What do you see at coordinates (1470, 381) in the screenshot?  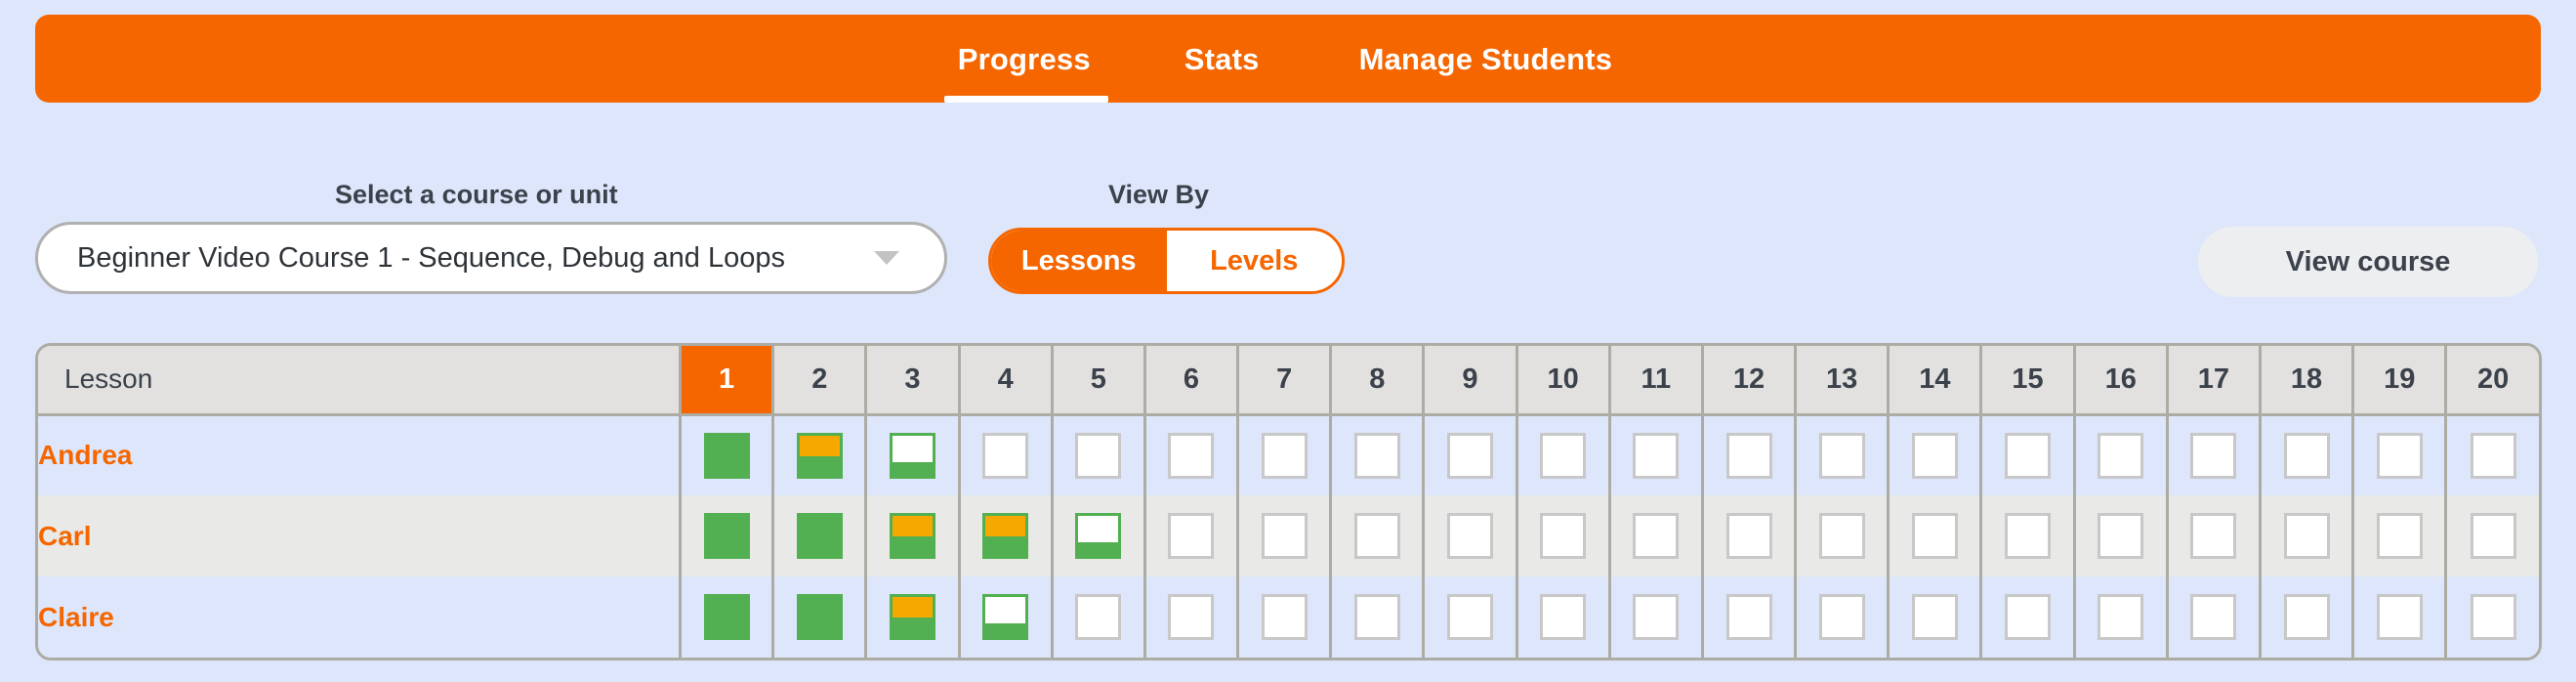 I see `header-lesson-9: 9` at bounding box center [1470, 381].